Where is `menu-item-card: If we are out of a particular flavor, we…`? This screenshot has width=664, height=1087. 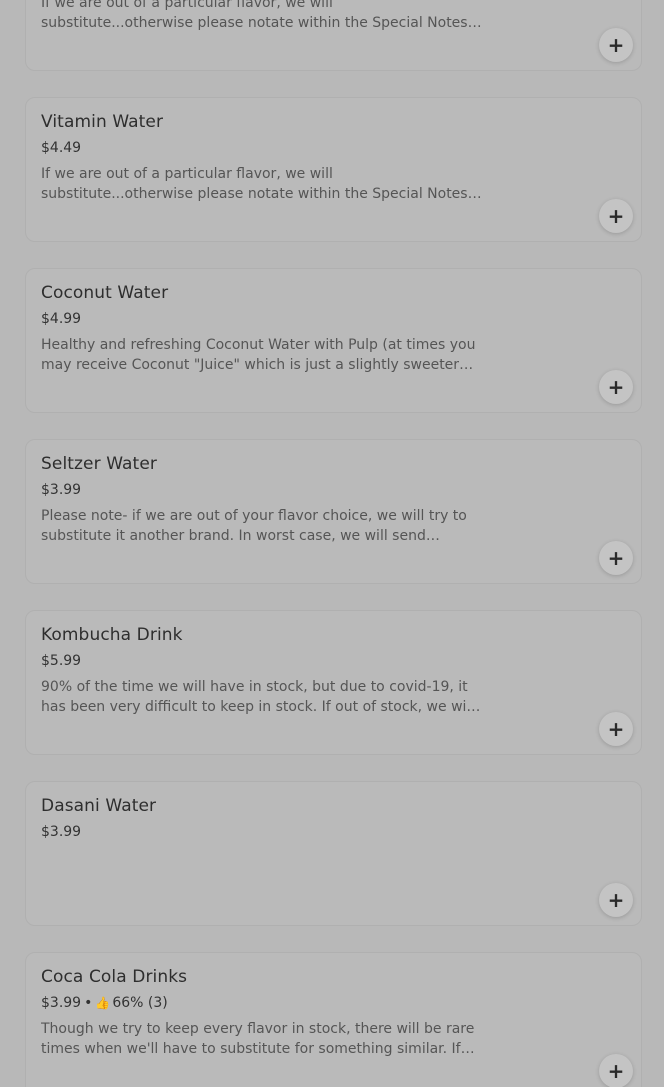
menu-item-card: If we are out of a particular flavor, we… is located at coordinates (333, 35).